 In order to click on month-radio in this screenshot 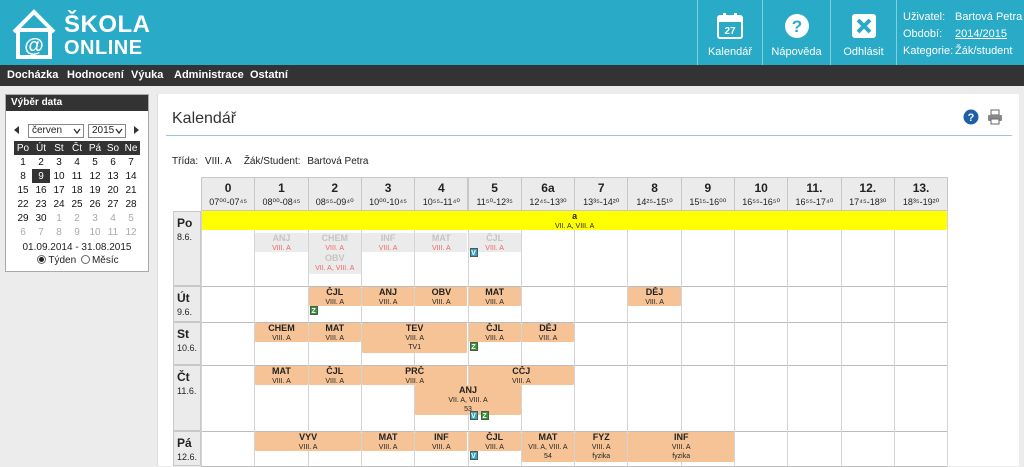, I will do `click(85, 259)`.